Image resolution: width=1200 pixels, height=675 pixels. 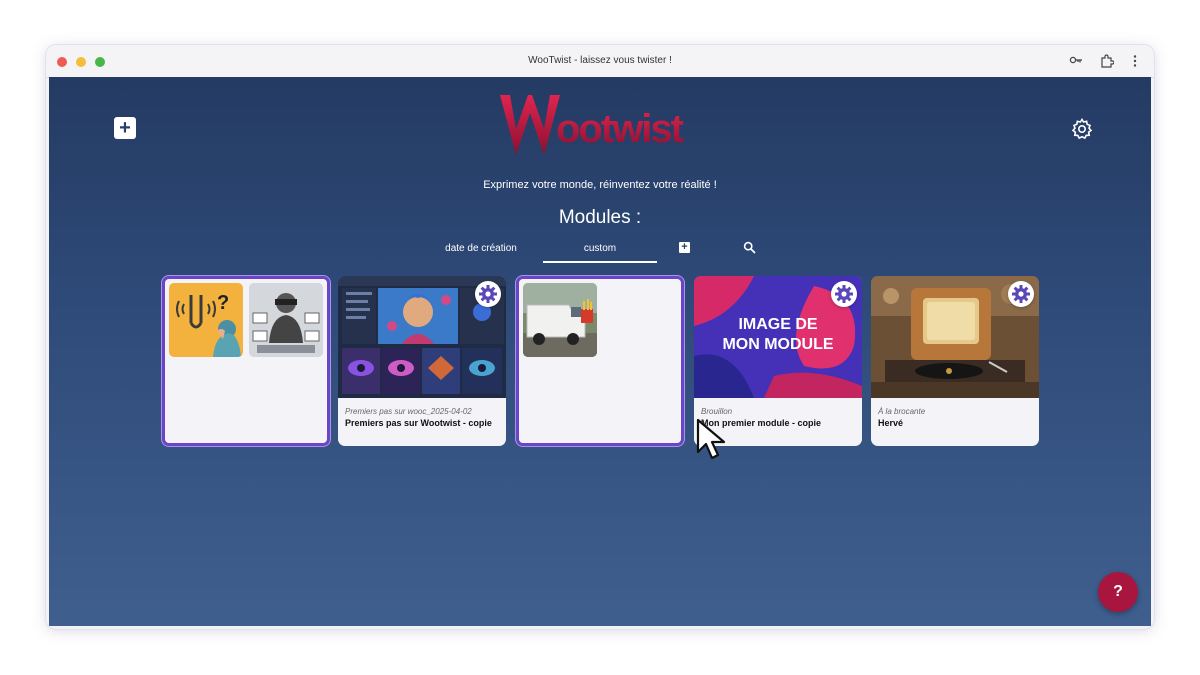 What do you see at coordinates (620, 129) in the screenshot?
I see `svg-text: ootwist` at bounding box center [620, 129].